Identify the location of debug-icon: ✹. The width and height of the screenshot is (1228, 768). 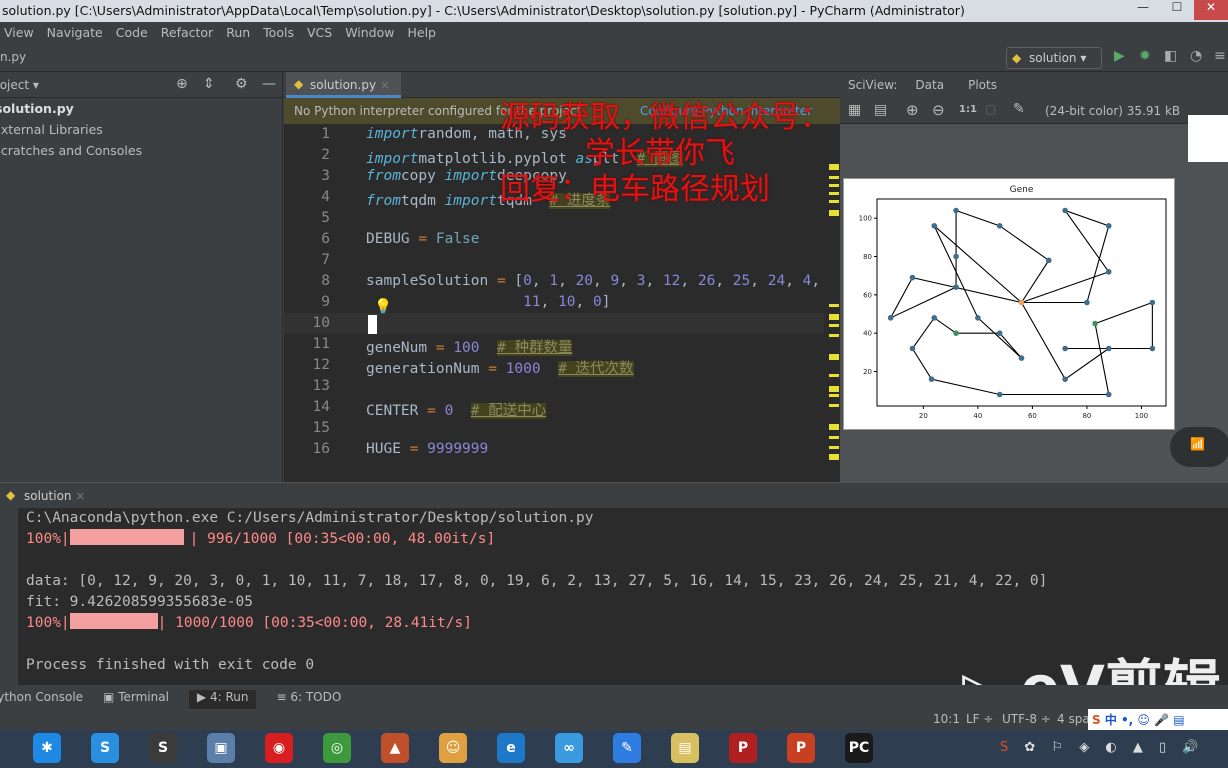
(1145, 56).